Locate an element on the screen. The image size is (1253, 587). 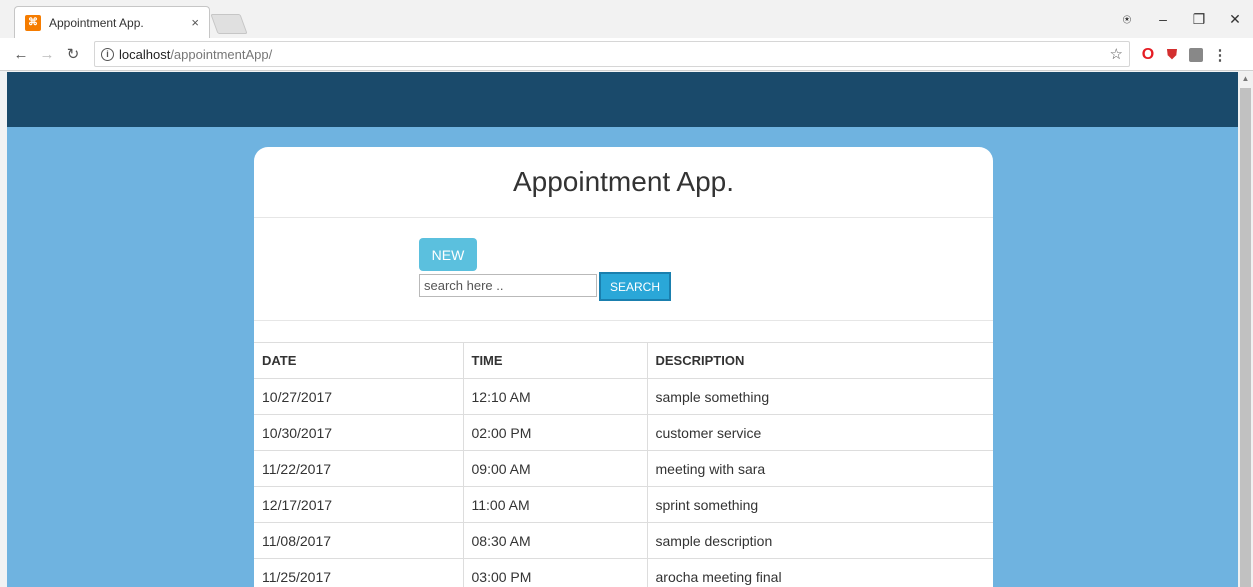
table-row: 10/27/2017 12:10 AM sample something is located at coordinates (623, 396).